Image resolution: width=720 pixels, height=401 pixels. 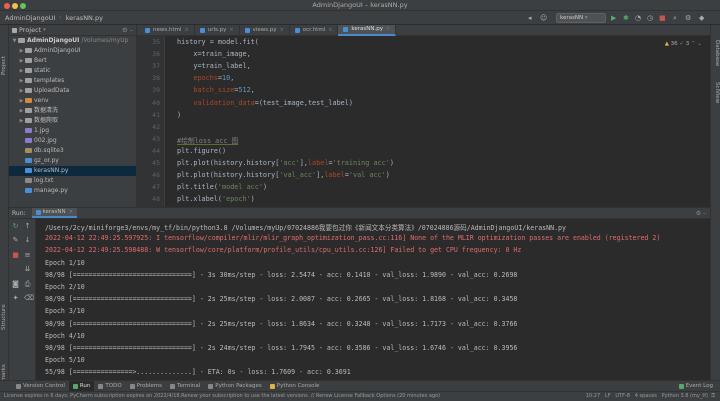 What do you see at coordinates (683, 44) in the screenshot?
I see `inspection-widget: ▲ 36 ✓ 3 ⌃ ⌄` at bounding box center [683, 44].